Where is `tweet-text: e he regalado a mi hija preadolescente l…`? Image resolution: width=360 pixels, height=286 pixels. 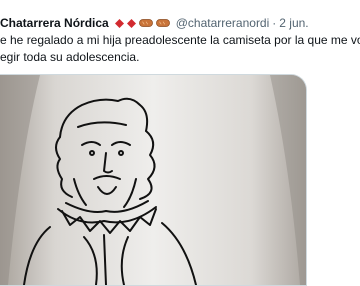
tweet-text: e he regalado a mi hija preadolescente l… is located at coordinates (180, 49).